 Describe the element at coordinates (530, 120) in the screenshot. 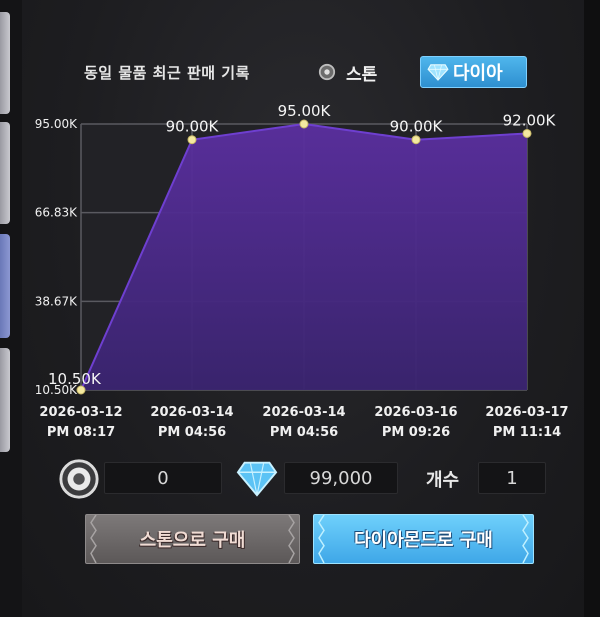

I see `data-value-label: 92.00K` at that location.